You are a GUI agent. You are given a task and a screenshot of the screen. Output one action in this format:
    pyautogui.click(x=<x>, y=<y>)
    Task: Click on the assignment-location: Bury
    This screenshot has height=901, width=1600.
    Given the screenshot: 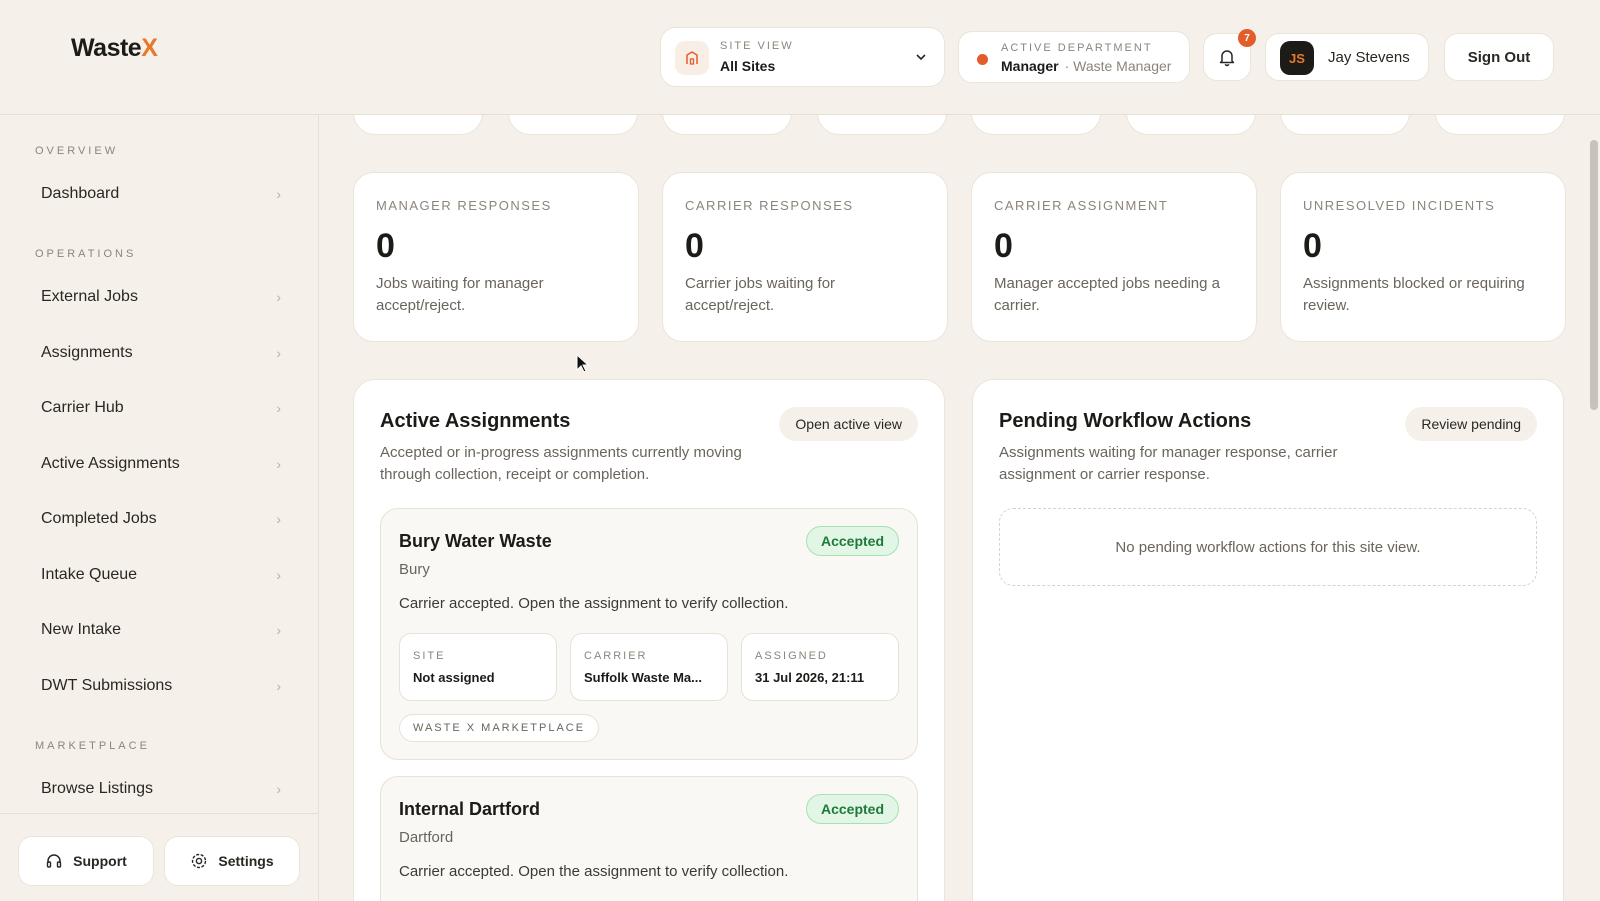 What is the action you would take?
    pyautogui.click(x=414, y=569)
    